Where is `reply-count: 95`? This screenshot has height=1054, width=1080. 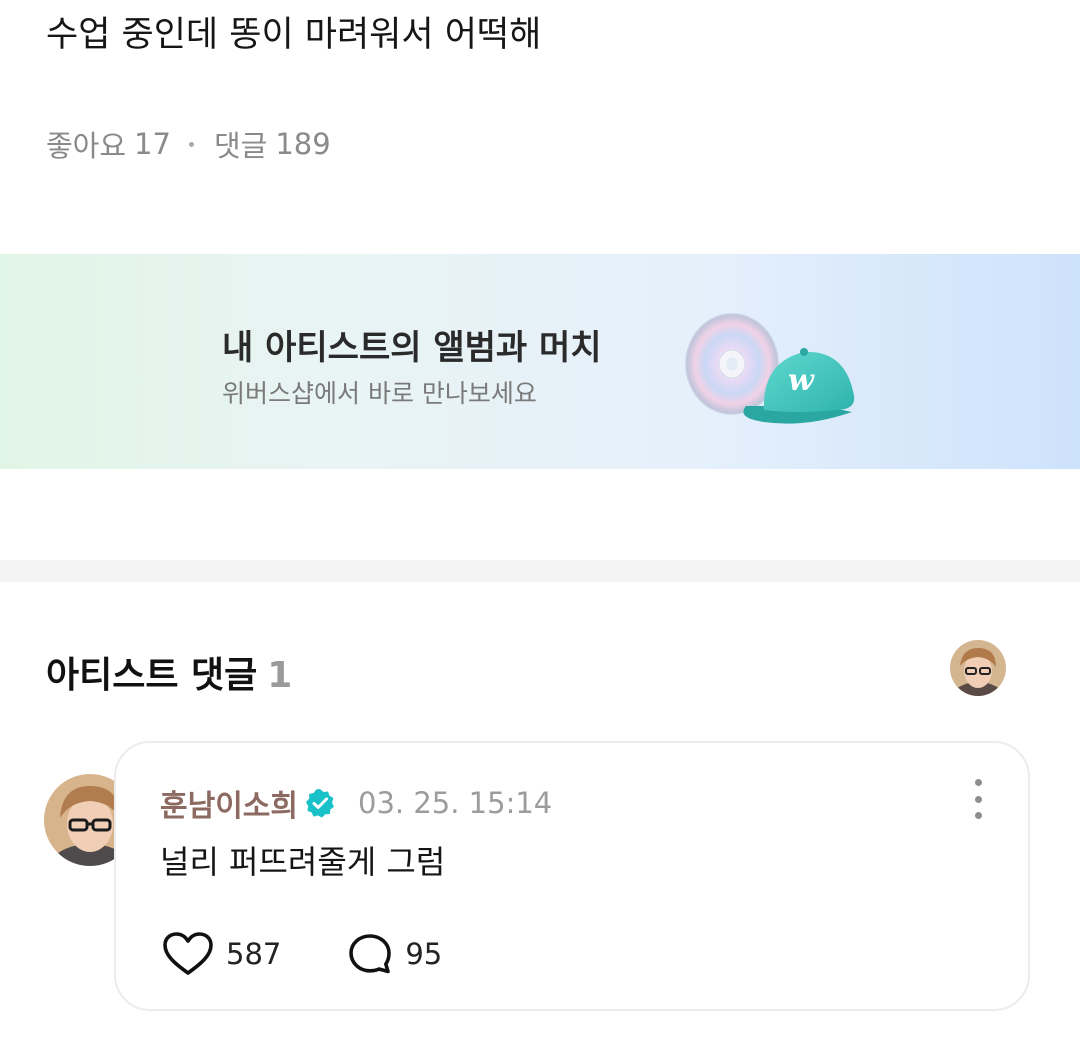
reply-count: 95 is located at coordinates (424, 954).